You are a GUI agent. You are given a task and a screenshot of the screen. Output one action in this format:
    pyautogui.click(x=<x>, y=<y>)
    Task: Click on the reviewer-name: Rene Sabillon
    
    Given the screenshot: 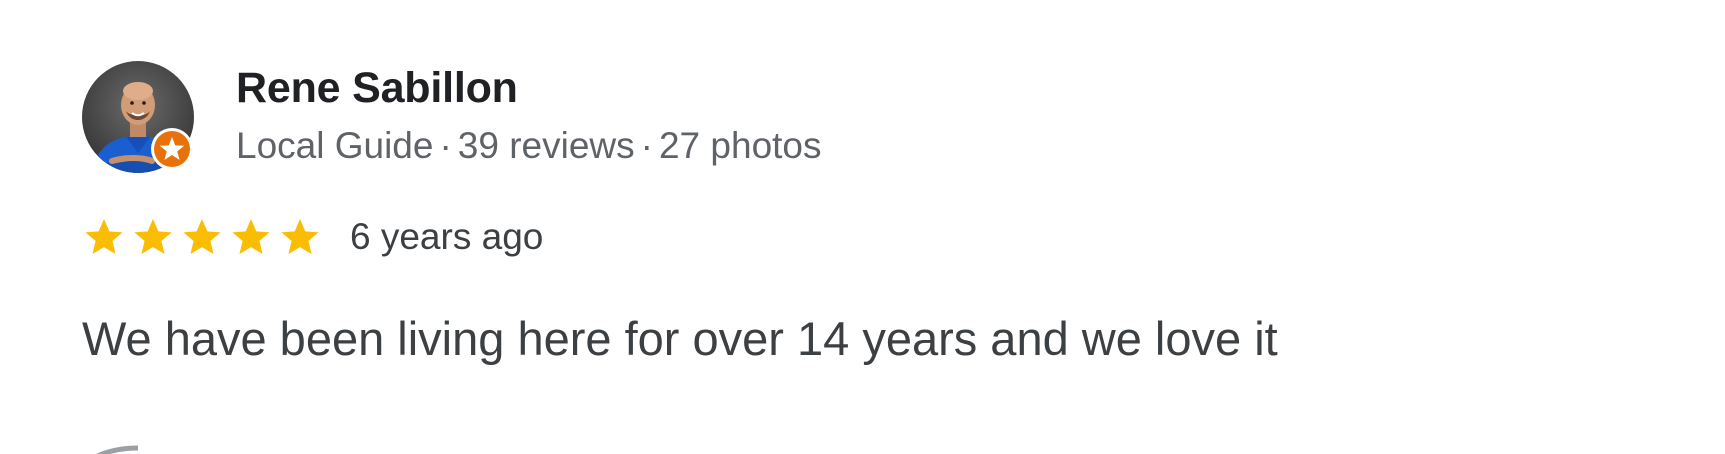 What is the action you would take?
    pyautogui.click(x=377, y=88)
    